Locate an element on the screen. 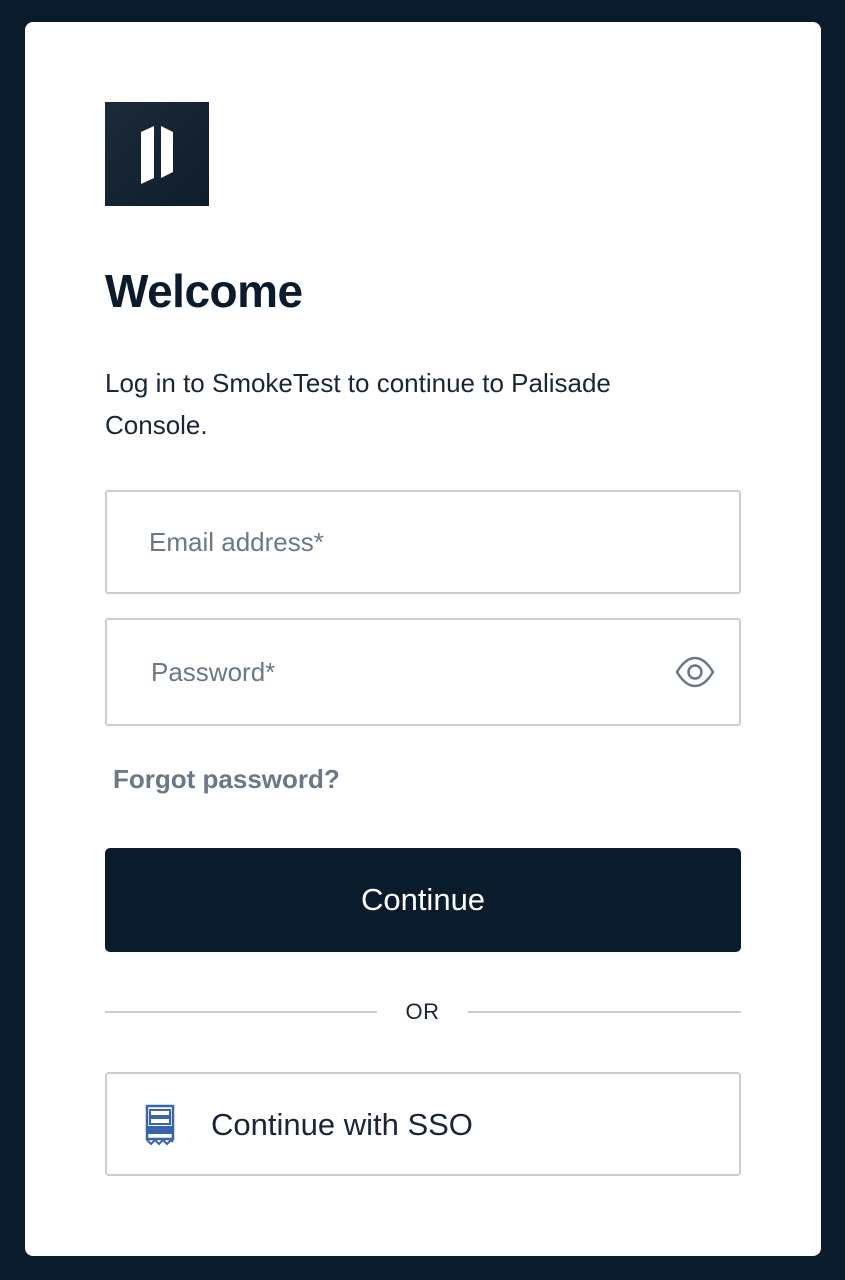 Image resolution: width=845 pixels, height=1280 pixels. password-field is located at coordinates (423, 672).